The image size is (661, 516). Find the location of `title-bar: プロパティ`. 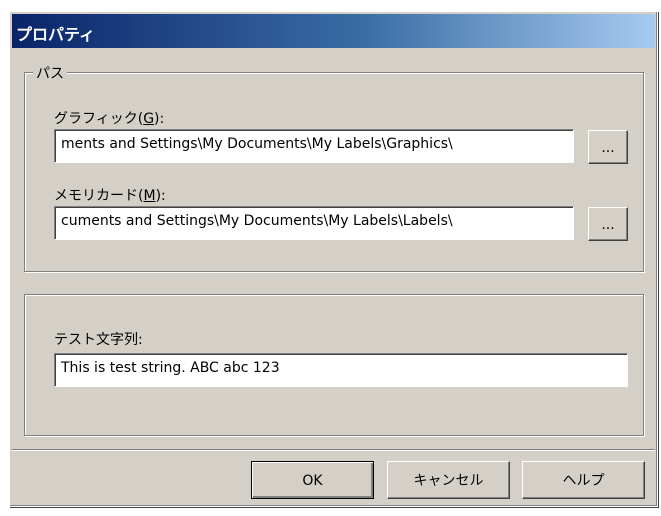

title-bar: プロパティ is located at coordinates (333, 31).